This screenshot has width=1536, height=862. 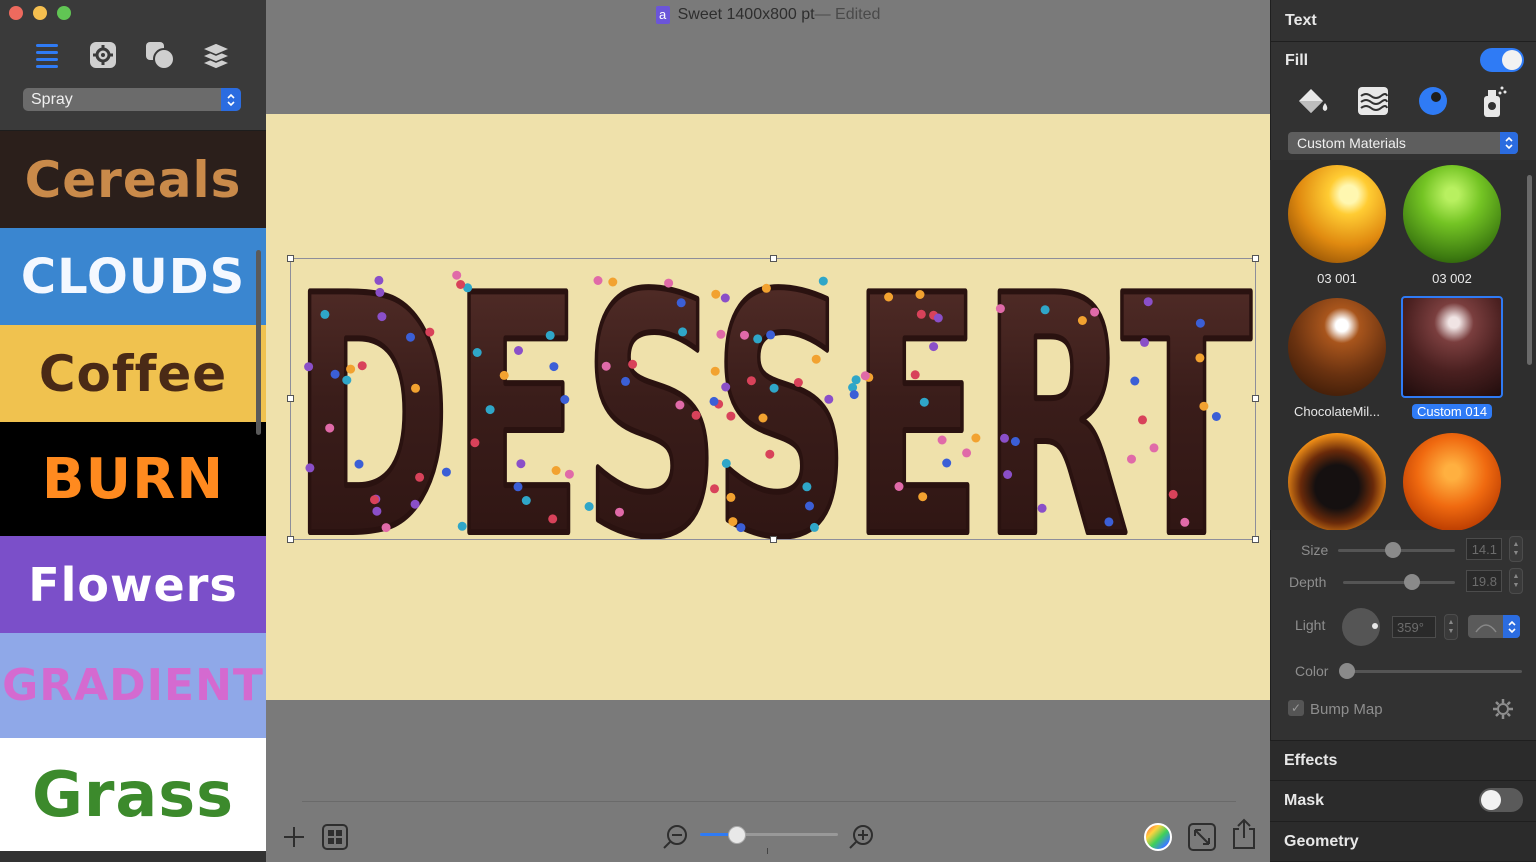 What do you see at coordinates (1403, 550) in the screenshot?
I see `size-row: Size 14.1 ▲ ▼` at bounding box center [1403, 550].